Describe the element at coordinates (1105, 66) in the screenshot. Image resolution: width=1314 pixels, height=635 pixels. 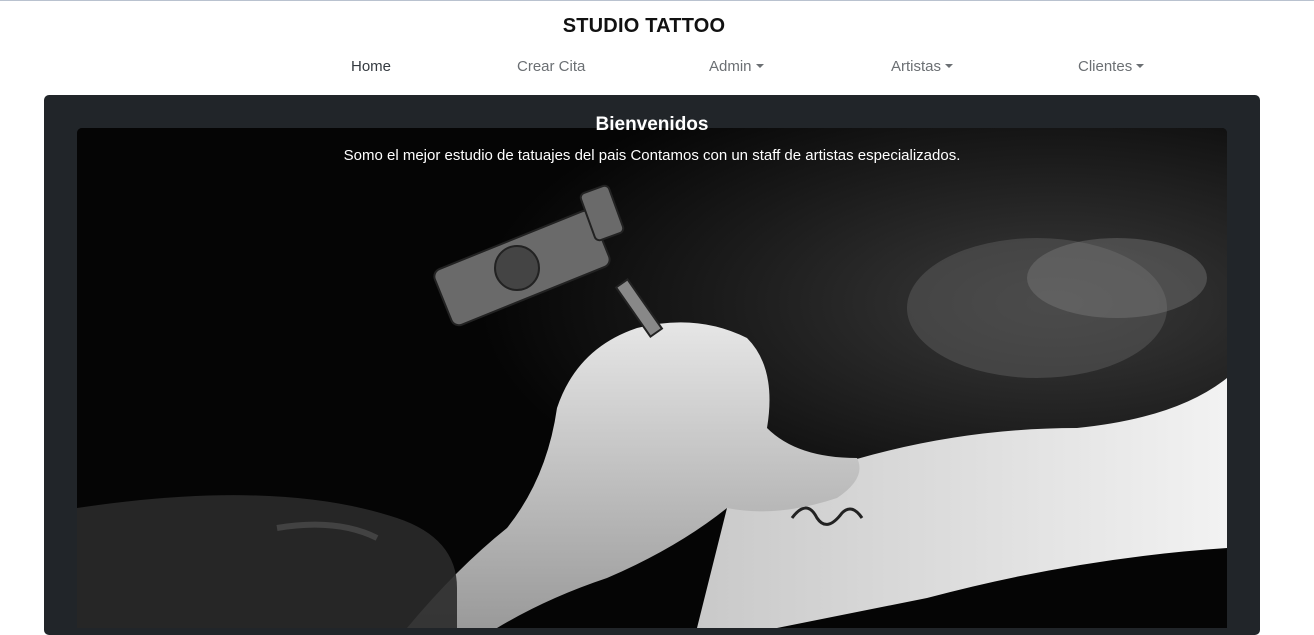
I see `nav-clientes-label: Clientes` at that location.